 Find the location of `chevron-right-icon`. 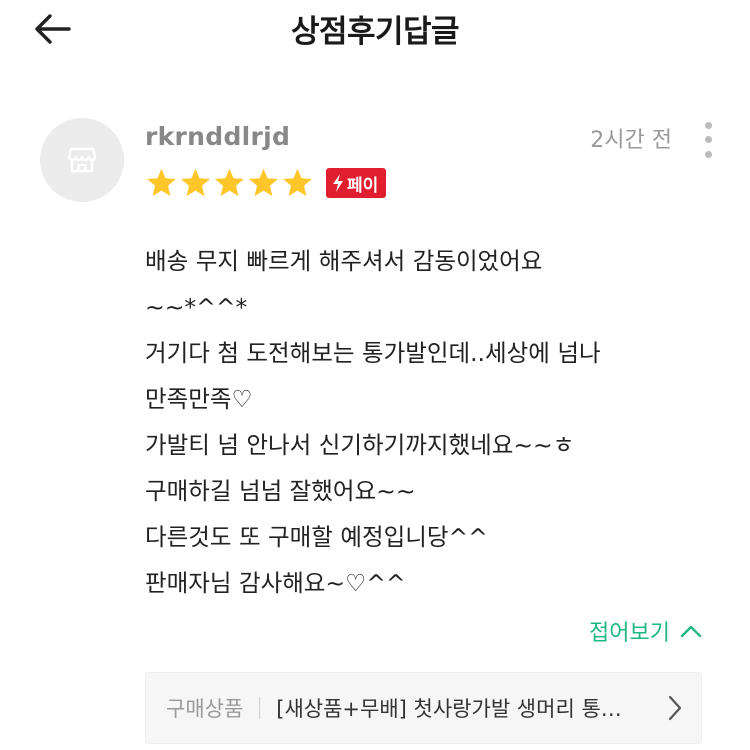

chevron-right-icon is located at coordinates (675, 708).